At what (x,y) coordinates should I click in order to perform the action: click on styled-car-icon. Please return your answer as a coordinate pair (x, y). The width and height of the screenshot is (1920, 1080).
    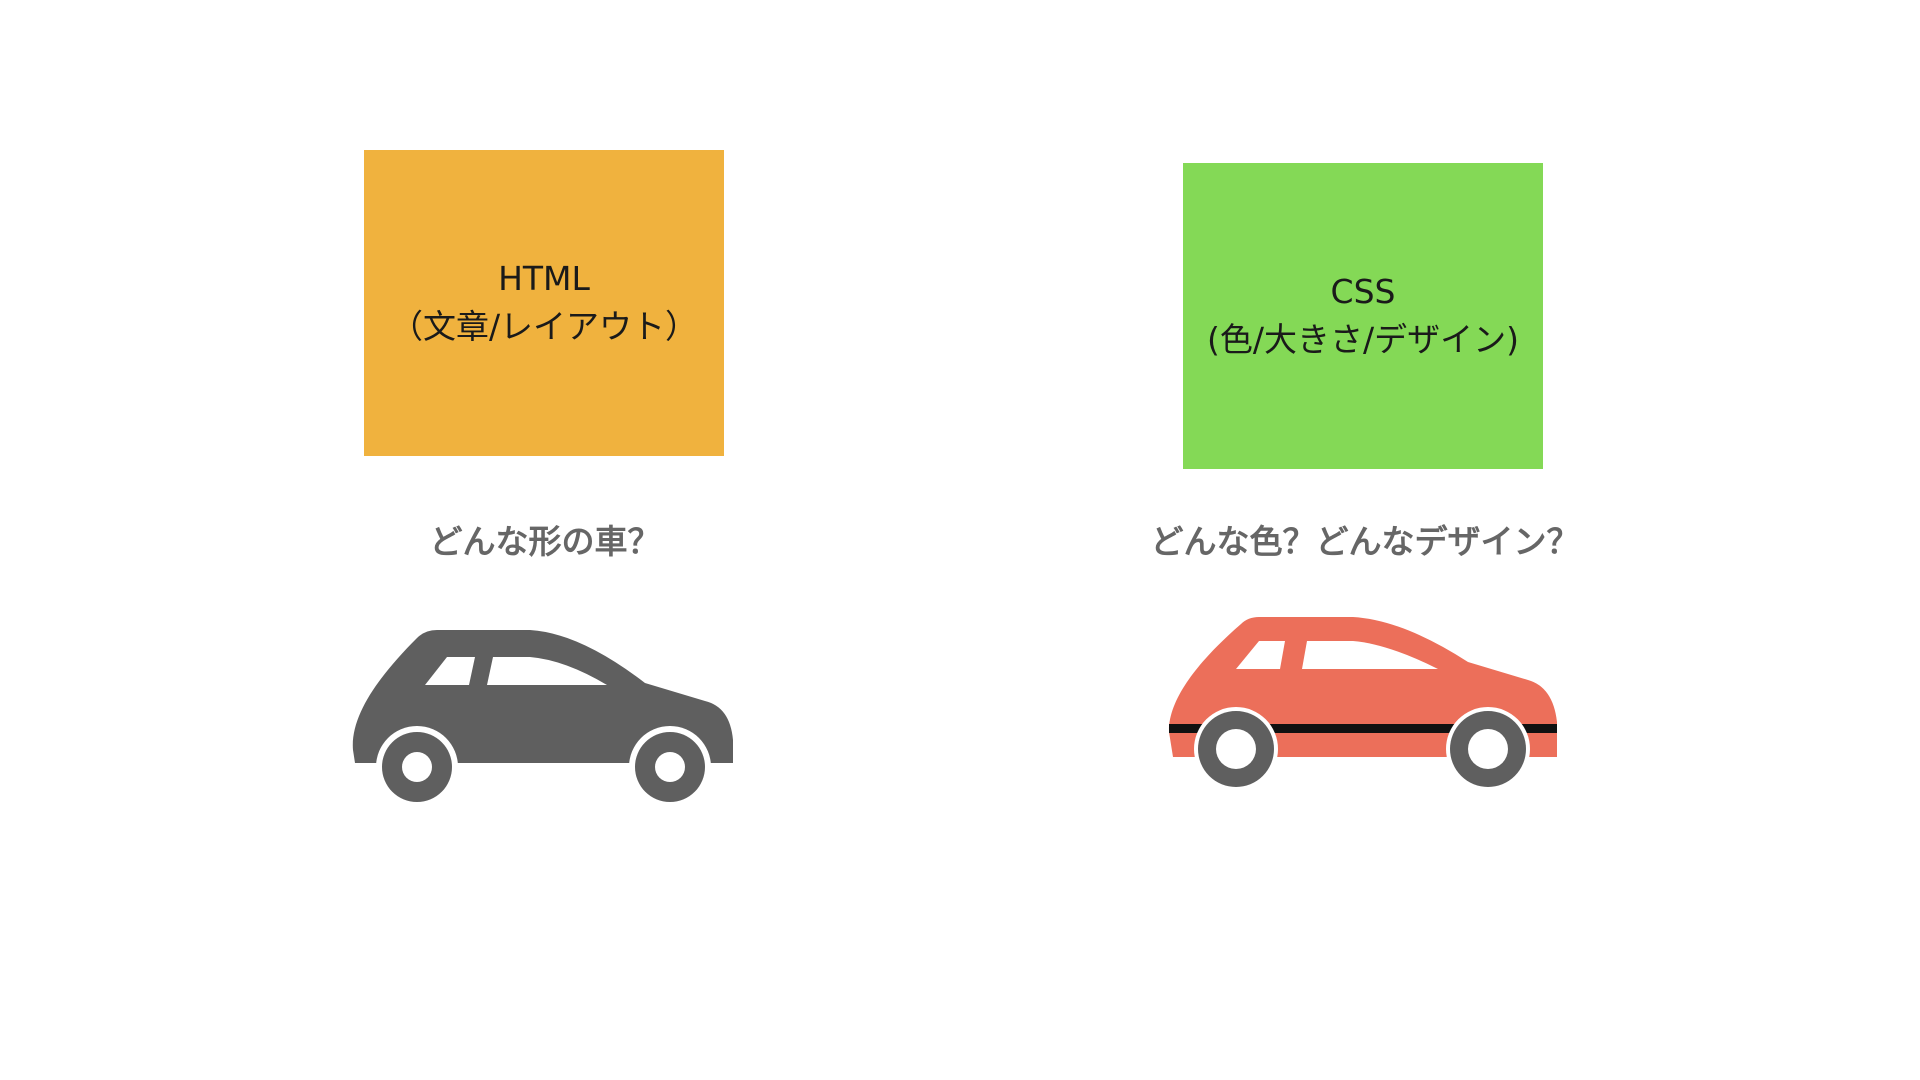
    Looking at the image, I should click on (1362, 704).